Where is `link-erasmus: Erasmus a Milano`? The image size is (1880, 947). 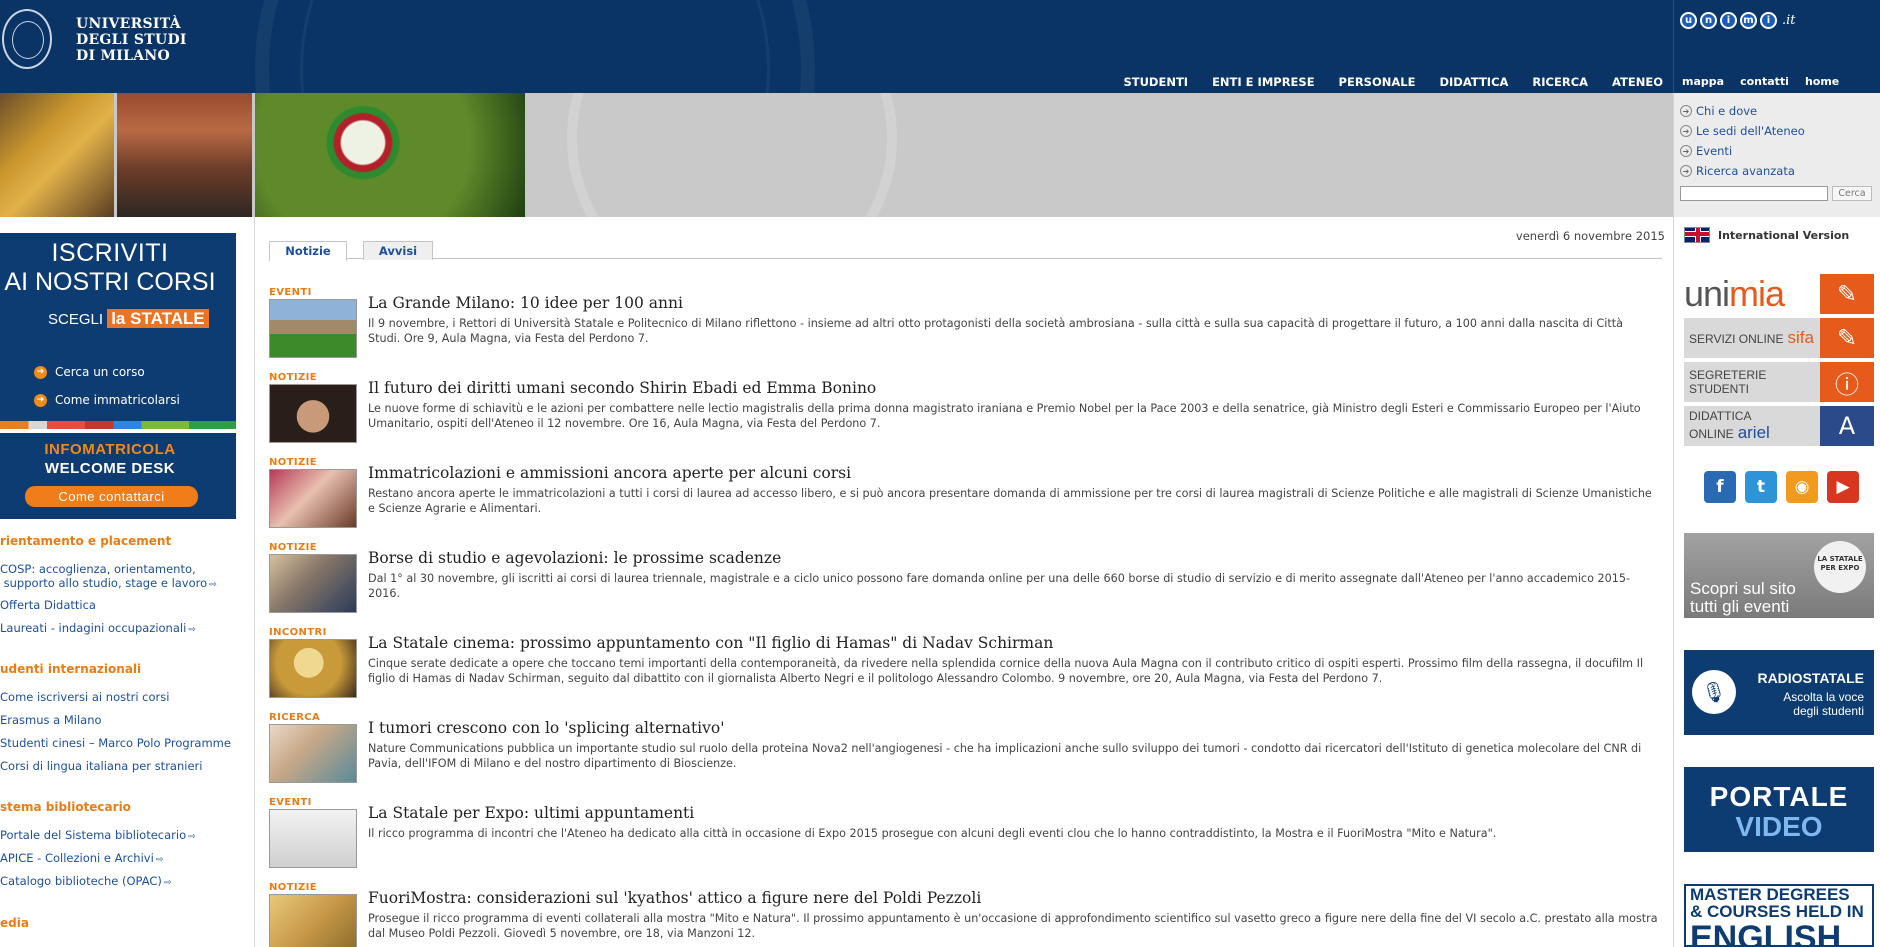
link-erasmus: Erasmus a Milano is located at coordinates (51, 720).